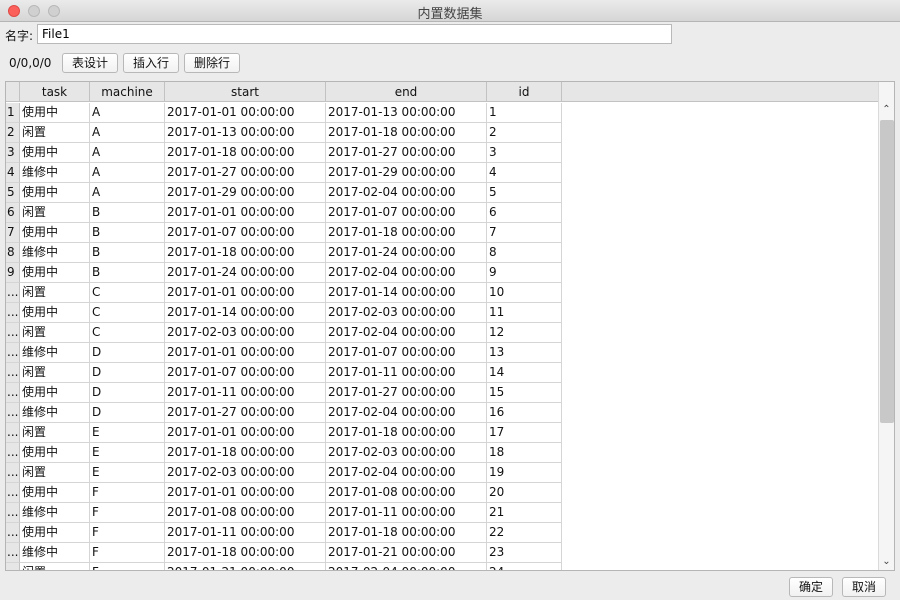 The image size is (900, 600). What do you see at coordinates (13, 233) in the screenshot?
I see `row-number-cell: 7` at bounding box center [13, 233].